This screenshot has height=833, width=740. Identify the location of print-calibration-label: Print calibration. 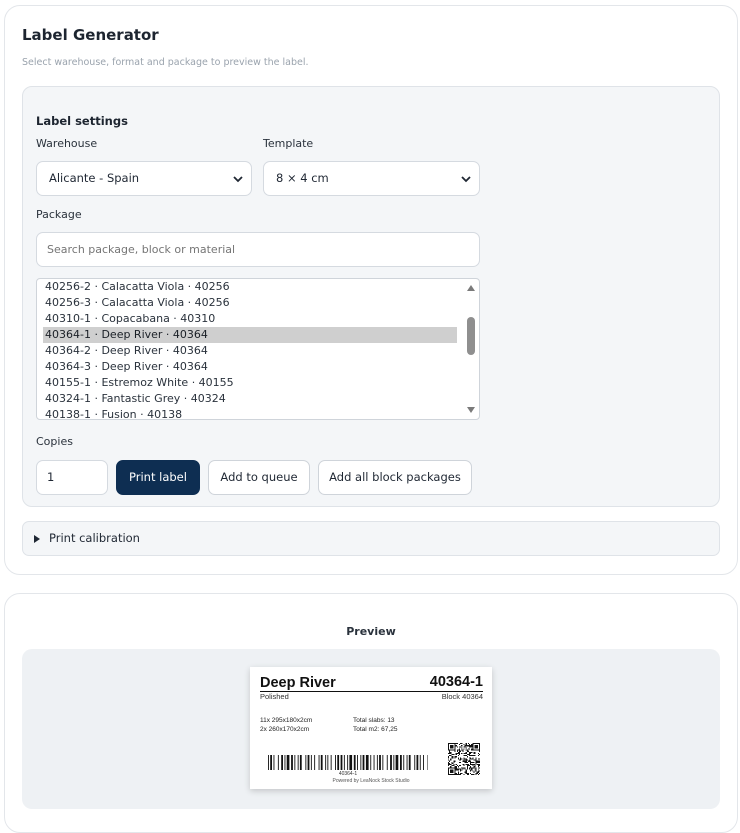
(94, 538).